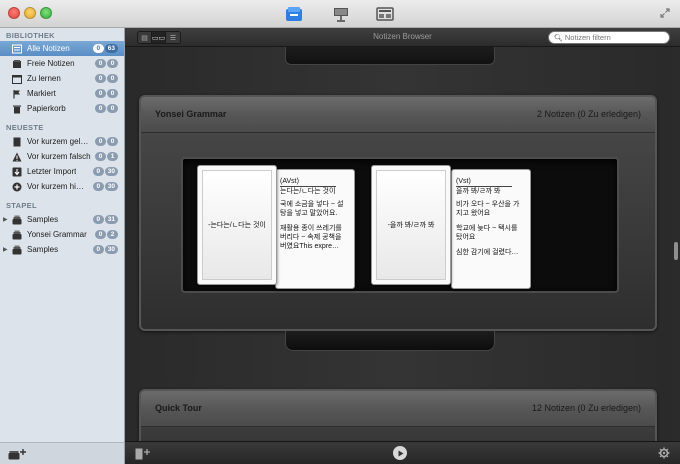 The width and height of the screenshot is (680, 464). Describe the element at coordinates (588, 114) in the screenshot. I see `deck-note-count: 2 Notizen (0 Zu erledigen)` at that location.